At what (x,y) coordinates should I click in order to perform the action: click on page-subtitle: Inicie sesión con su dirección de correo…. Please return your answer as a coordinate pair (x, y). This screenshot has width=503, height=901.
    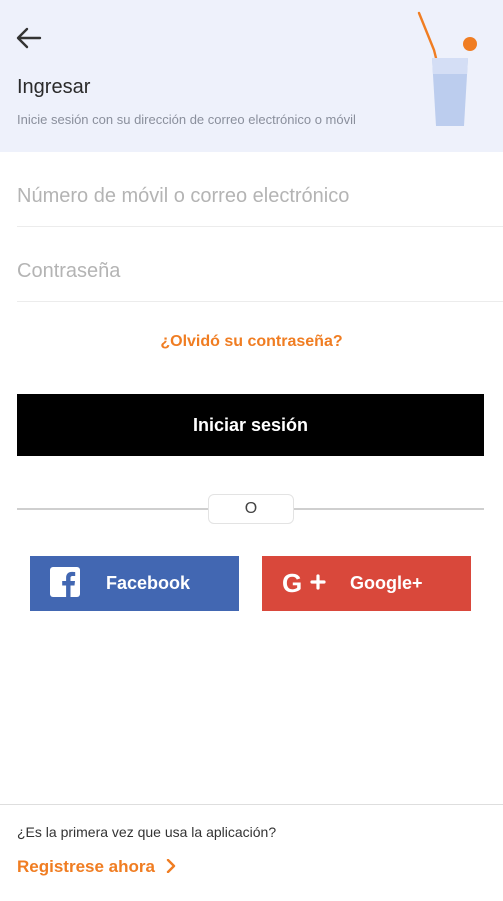
    Looking at the image, I should click on (186, 119).